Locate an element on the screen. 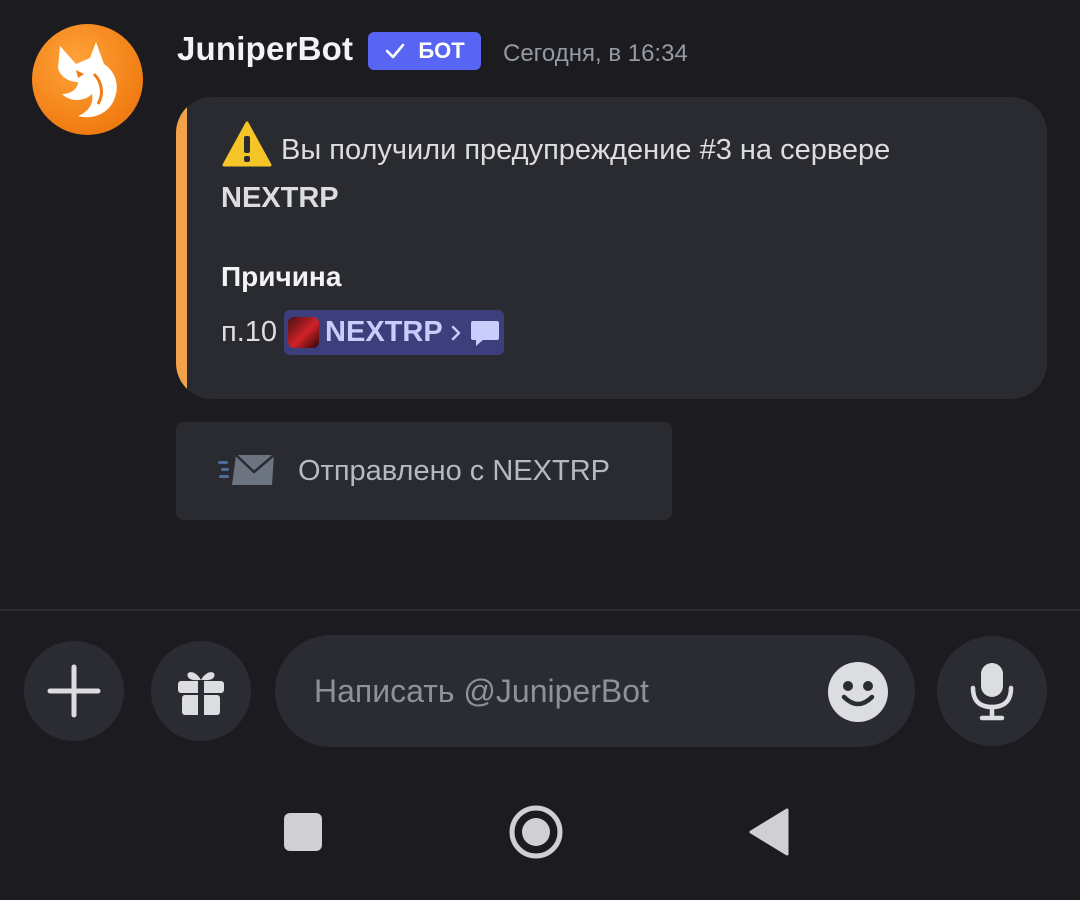 The image size is (1080, 900). fox-avatar-icon is located at coordinates (87, 79).